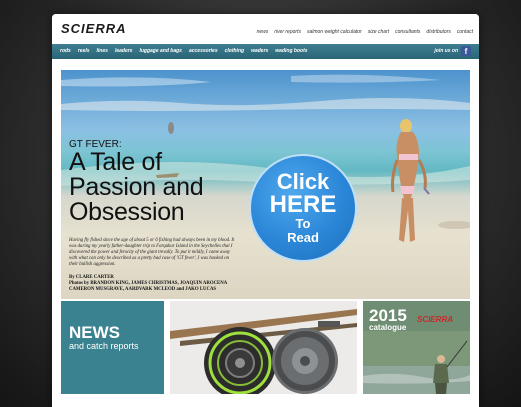 Image resolution: width=521 pixels, height=407 pixels. Describe the element at coordinates (115, 162) in the screenshot. I see `headline-line-1: A Tale of` at that location.